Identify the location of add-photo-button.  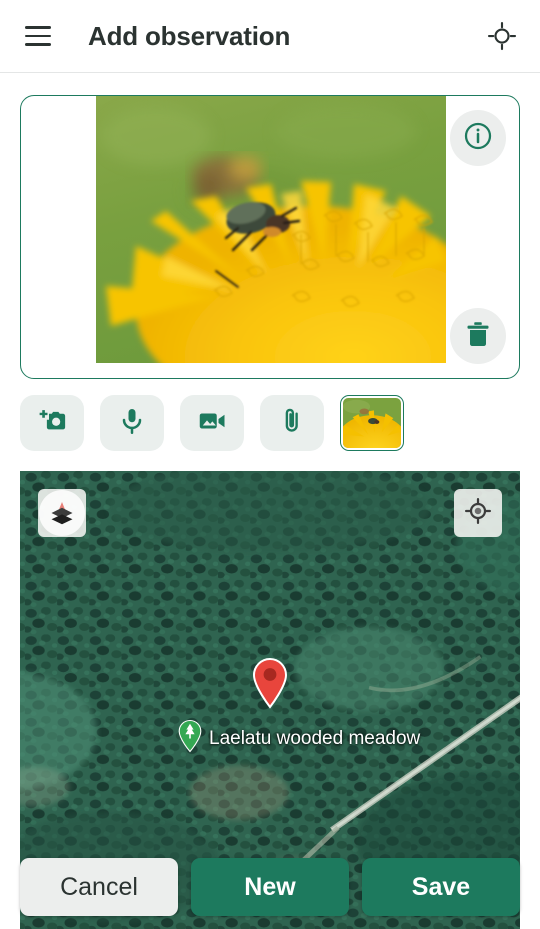
(52, 423).